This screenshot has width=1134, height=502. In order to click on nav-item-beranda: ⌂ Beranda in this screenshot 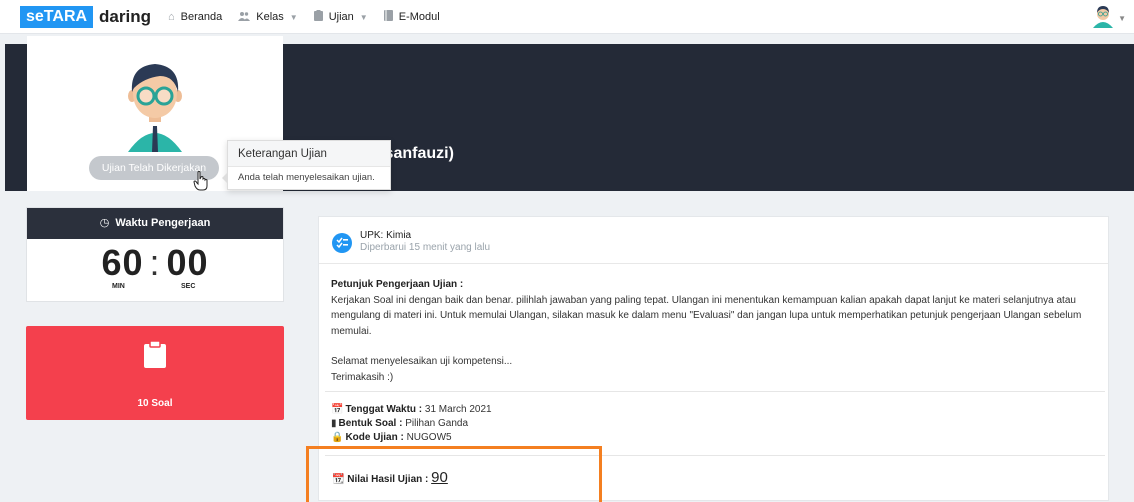, I will do `click(195, 17)`.